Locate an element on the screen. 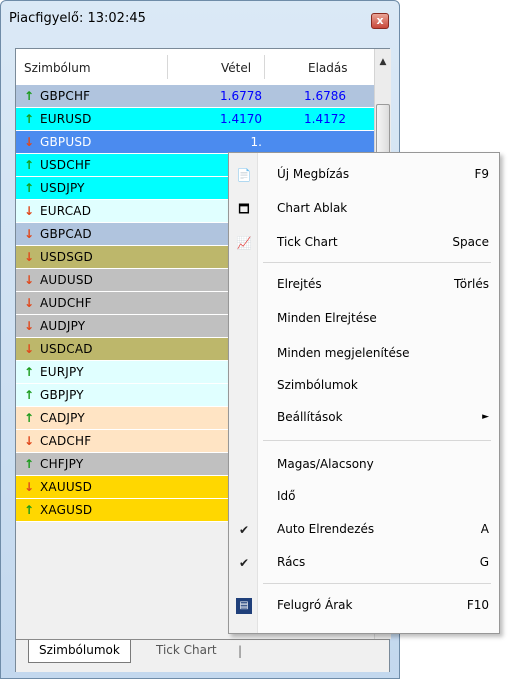 The image size is (508, 679). menu-shortcut: F9 is located at coordinates (481, 174).